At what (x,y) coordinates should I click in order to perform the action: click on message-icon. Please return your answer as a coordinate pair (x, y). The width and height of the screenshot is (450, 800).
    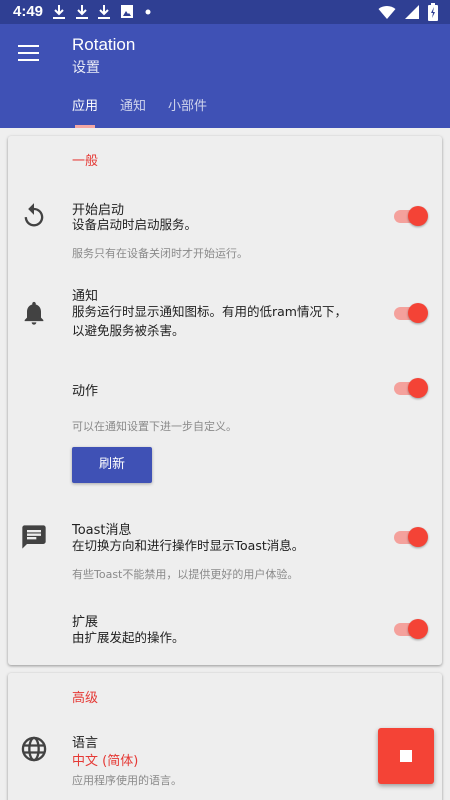
    Looking at the image, I should click on (34, 537).